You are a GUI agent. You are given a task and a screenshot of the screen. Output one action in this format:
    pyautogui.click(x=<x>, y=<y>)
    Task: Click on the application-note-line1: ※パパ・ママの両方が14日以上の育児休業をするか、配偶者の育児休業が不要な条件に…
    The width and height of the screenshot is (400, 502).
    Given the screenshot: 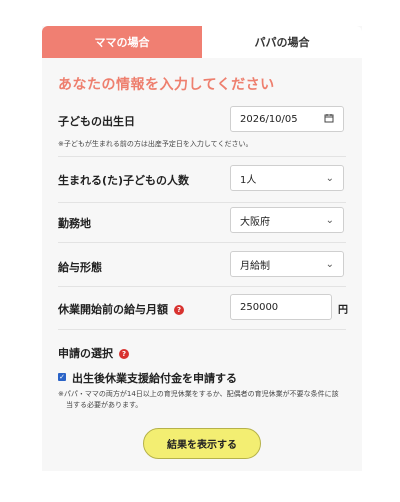 What is the action you would take?
    pyautogui.click(x=198, y=394)
    